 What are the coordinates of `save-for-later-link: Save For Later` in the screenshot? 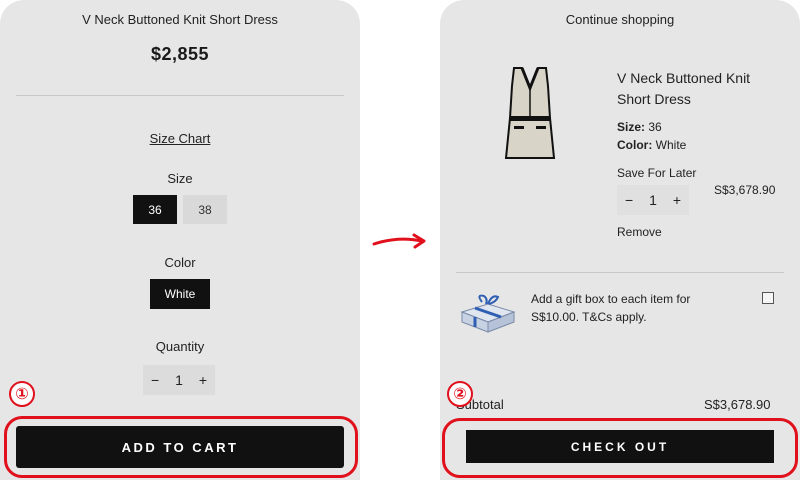 It's located at (656, 173).